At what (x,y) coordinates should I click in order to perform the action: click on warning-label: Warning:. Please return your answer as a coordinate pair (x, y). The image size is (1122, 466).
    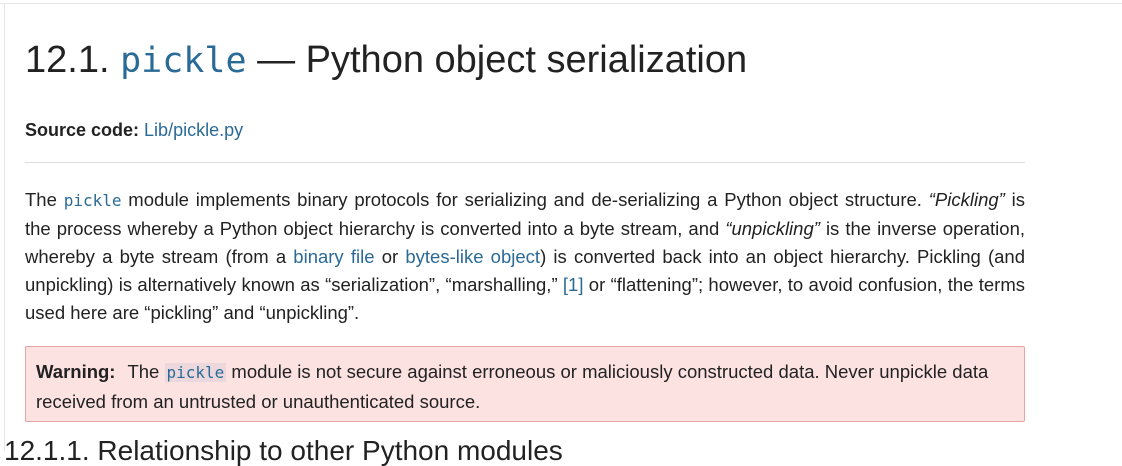
    Looking at the image, I should click on (76, 371).